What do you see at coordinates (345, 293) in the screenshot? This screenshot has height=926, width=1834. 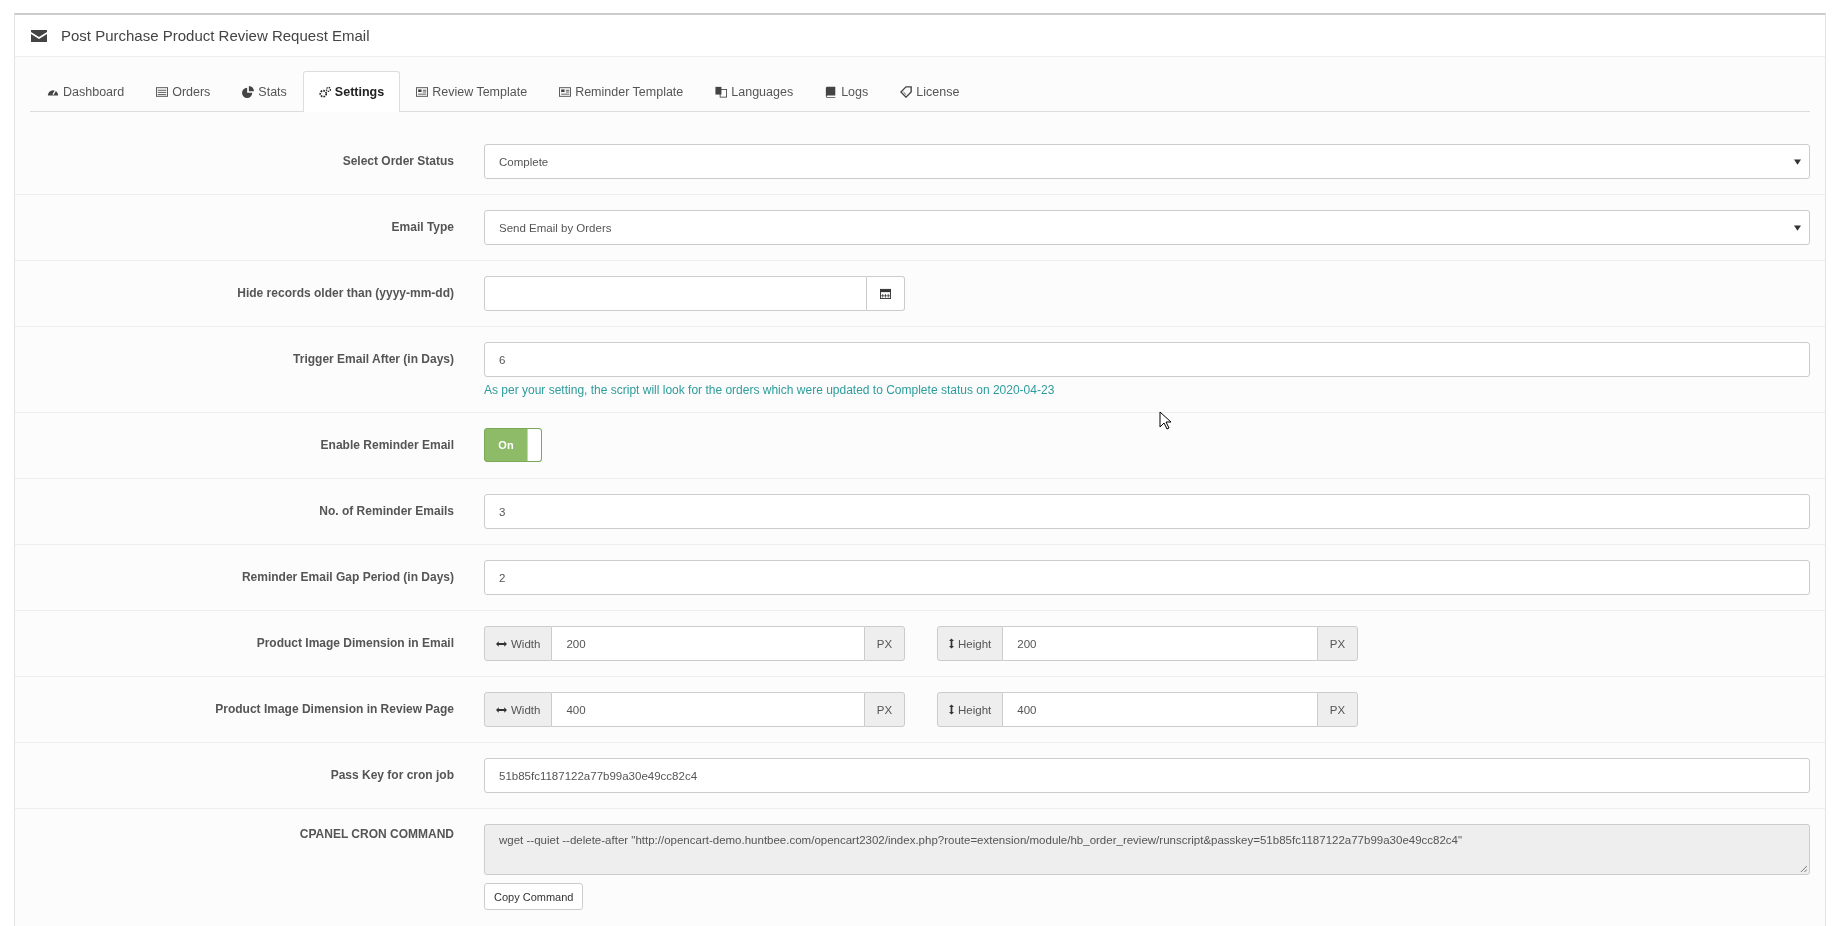 I see `field-label: Hide records older than (yyyy-mm-dd)` at bounding box center [345, 293].